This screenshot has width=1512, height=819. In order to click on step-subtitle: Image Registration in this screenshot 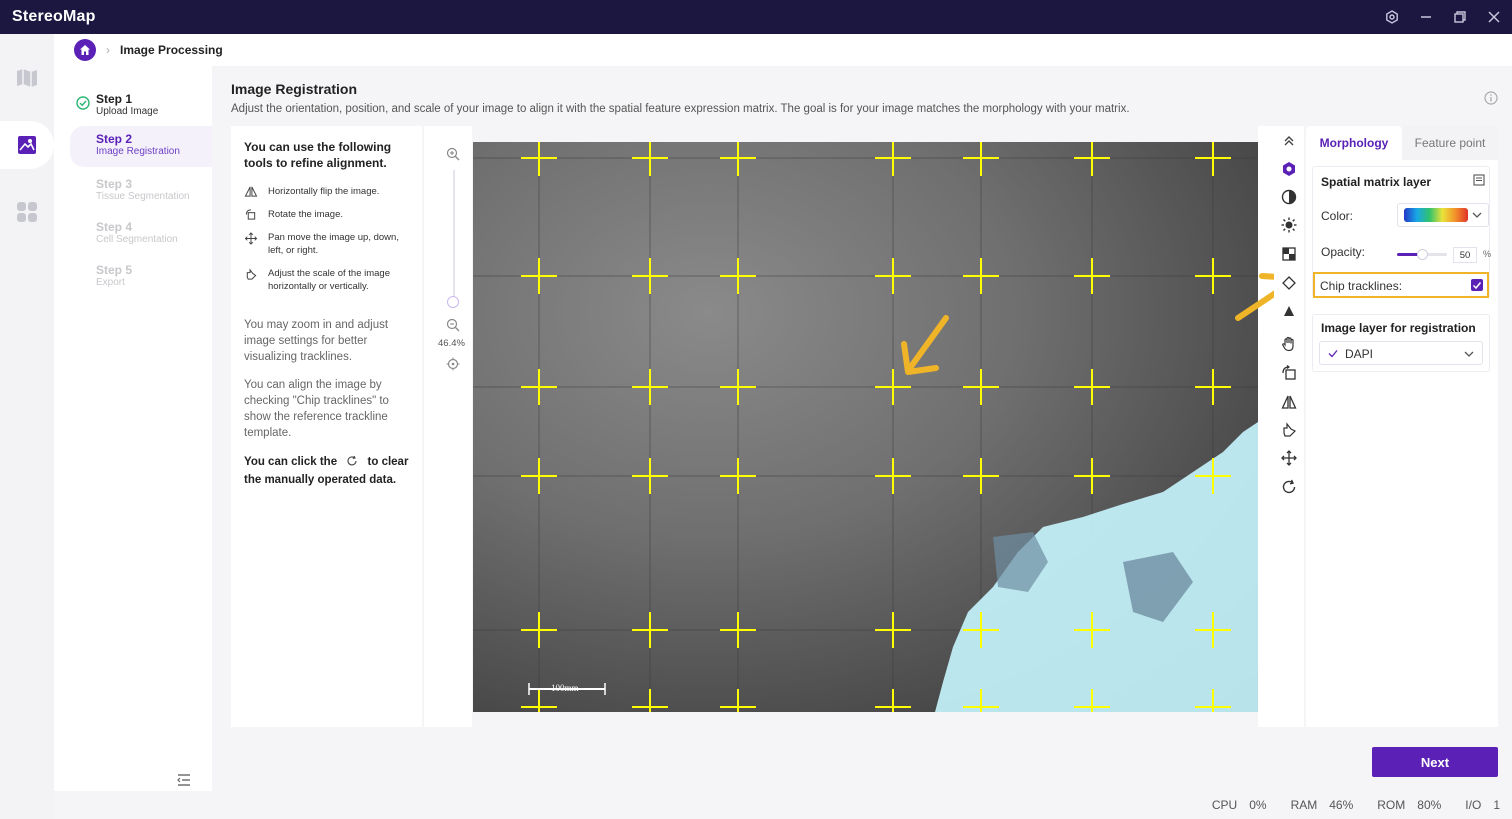, I will do `click(138, 151)`.